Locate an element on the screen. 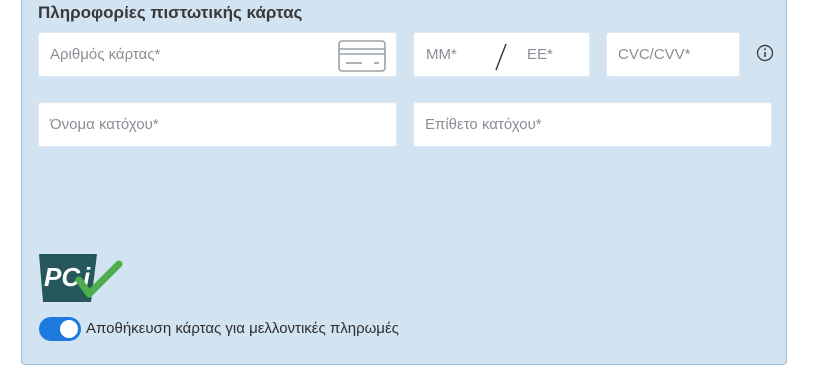  first-name-placeholder: Όνομα κατόχου* is located at coordinates (104, 124).